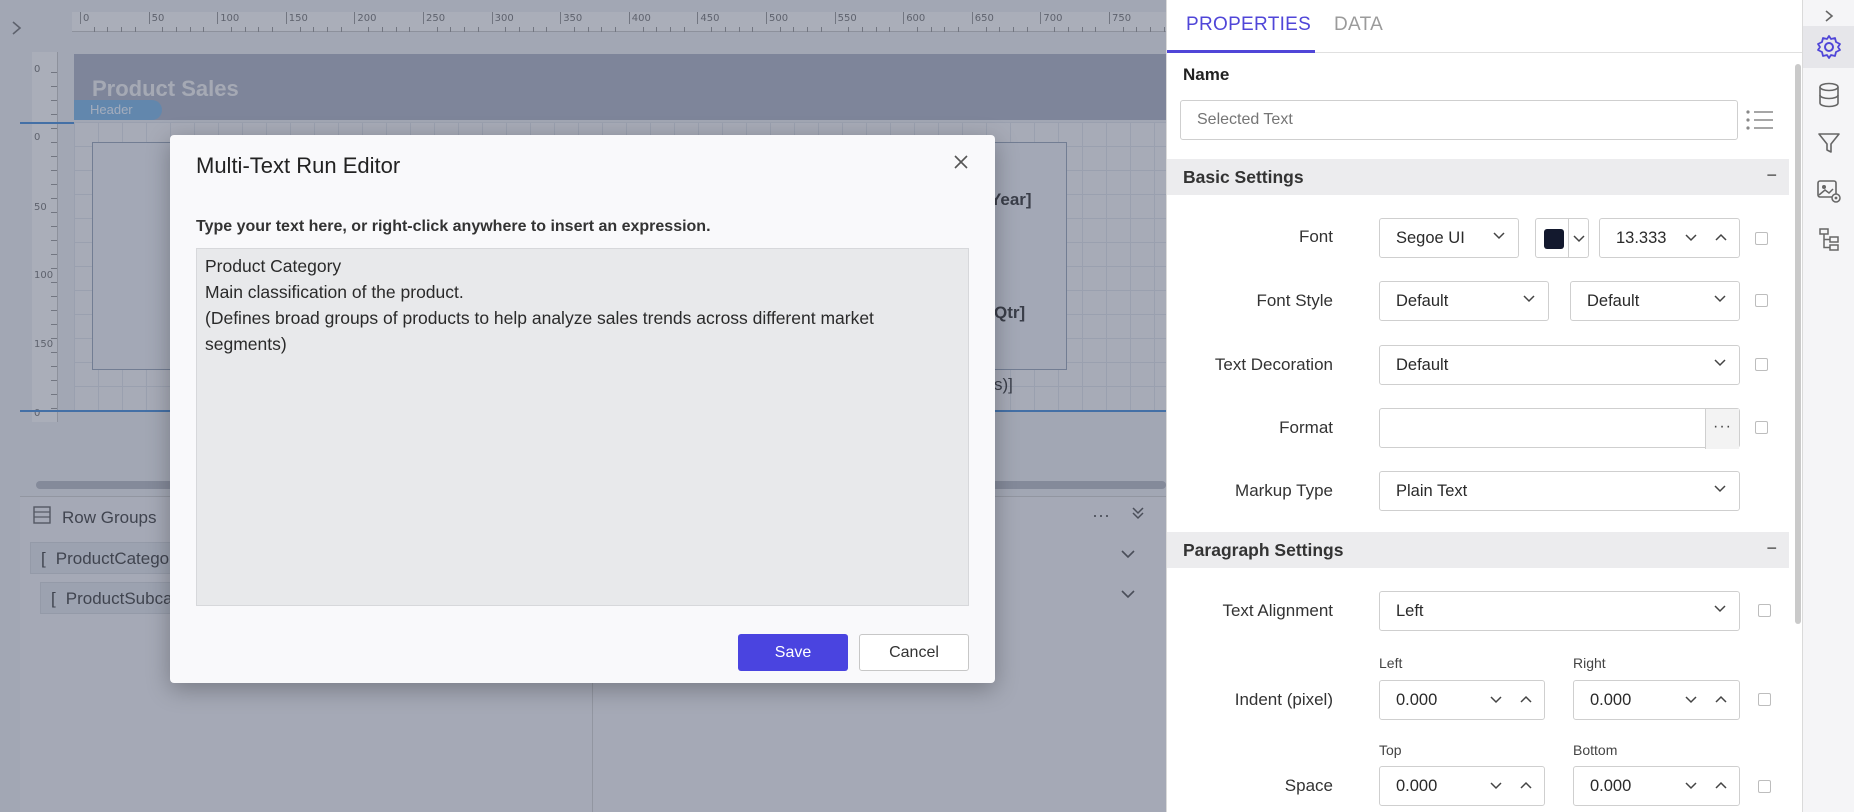  Describe the element at coordinates (1829, 239) in the screenshot. I see `tree-icon` at that location.